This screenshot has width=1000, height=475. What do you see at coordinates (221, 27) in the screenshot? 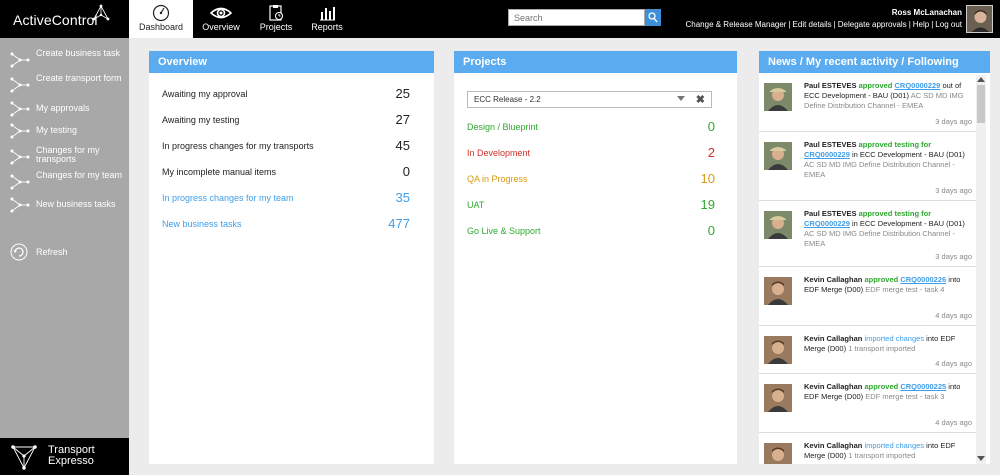
I see `tab-label: Overview` at bounding box center [221, 27].